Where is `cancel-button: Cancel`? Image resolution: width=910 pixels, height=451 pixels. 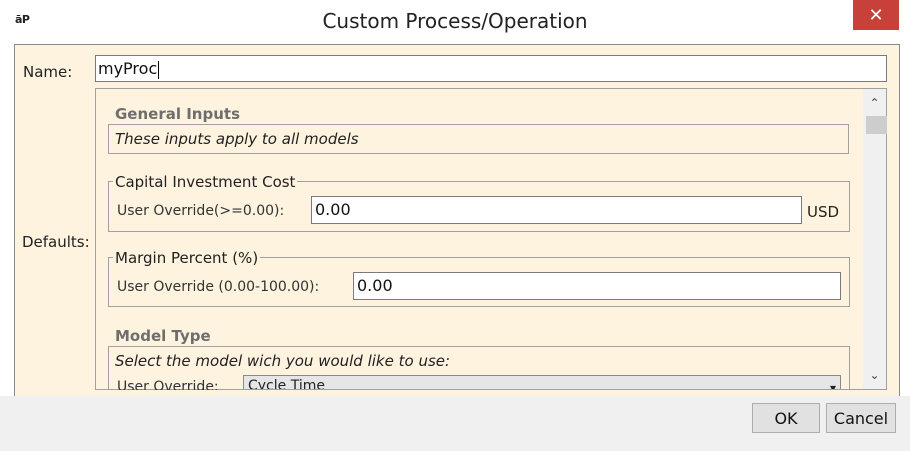
cancel-button: Cancel is located at coordinates (861, 418).